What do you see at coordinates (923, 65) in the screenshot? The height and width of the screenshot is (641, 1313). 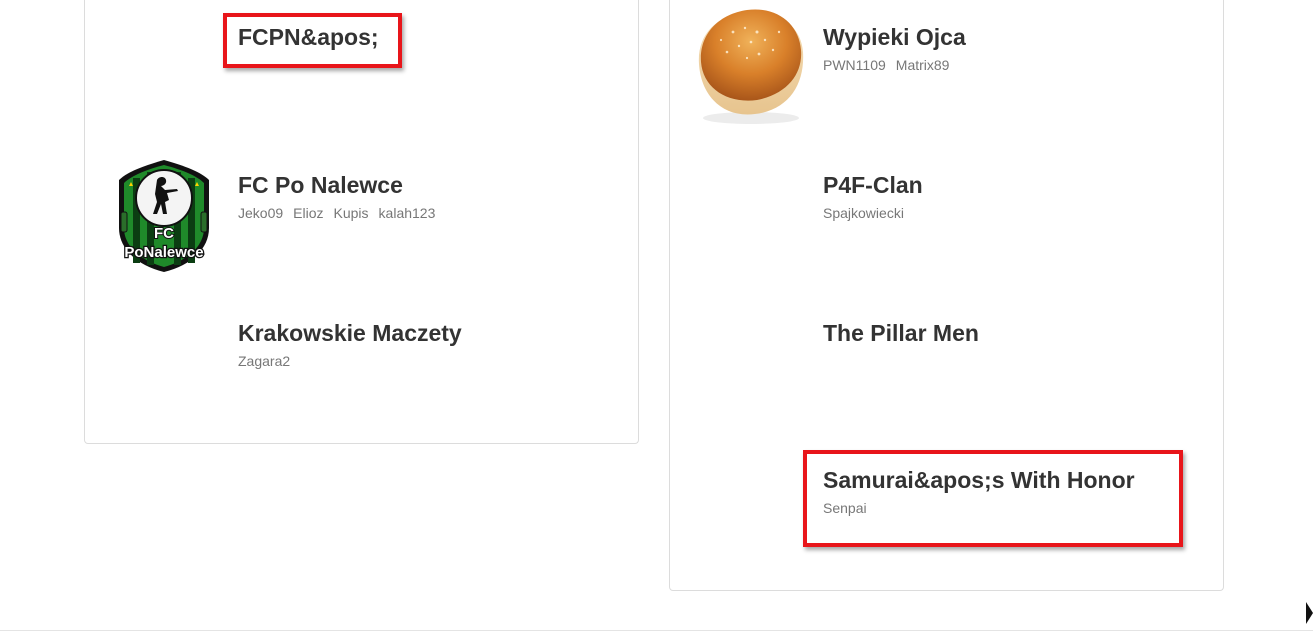 I see `member-name: Matrix89` at bounding box center [923, 65].